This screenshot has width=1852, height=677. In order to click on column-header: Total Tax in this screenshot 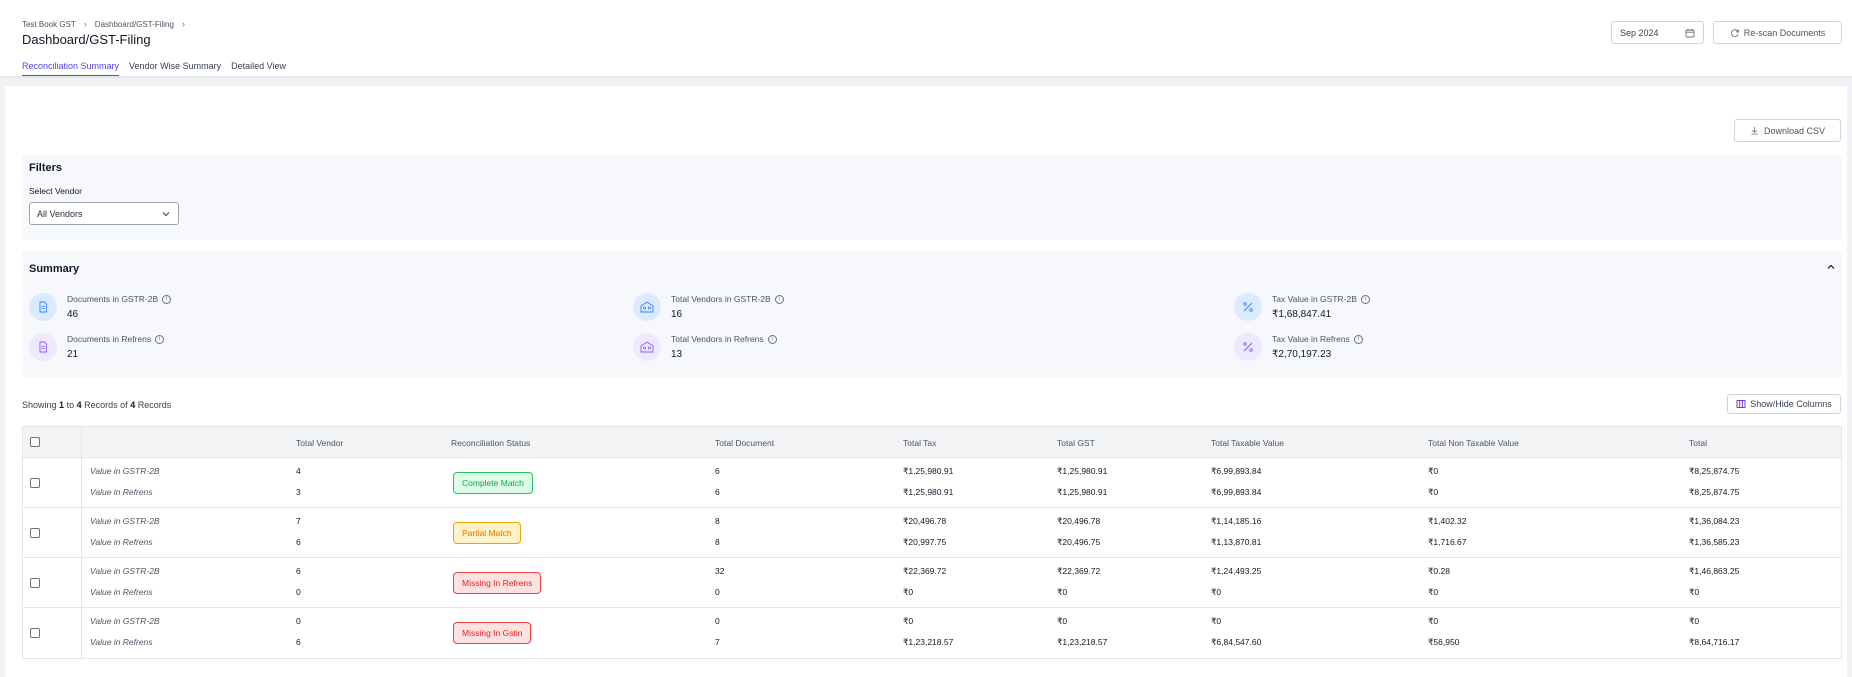, I will do `click(919, 443)`.